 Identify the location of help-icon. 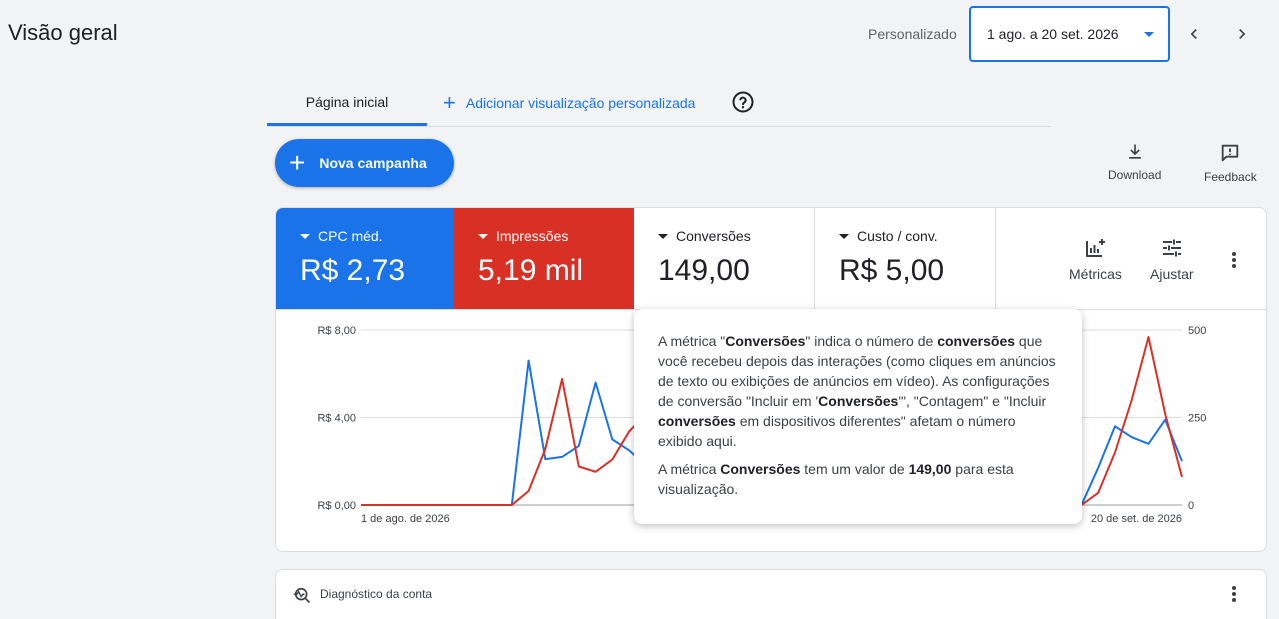
(743, 102).